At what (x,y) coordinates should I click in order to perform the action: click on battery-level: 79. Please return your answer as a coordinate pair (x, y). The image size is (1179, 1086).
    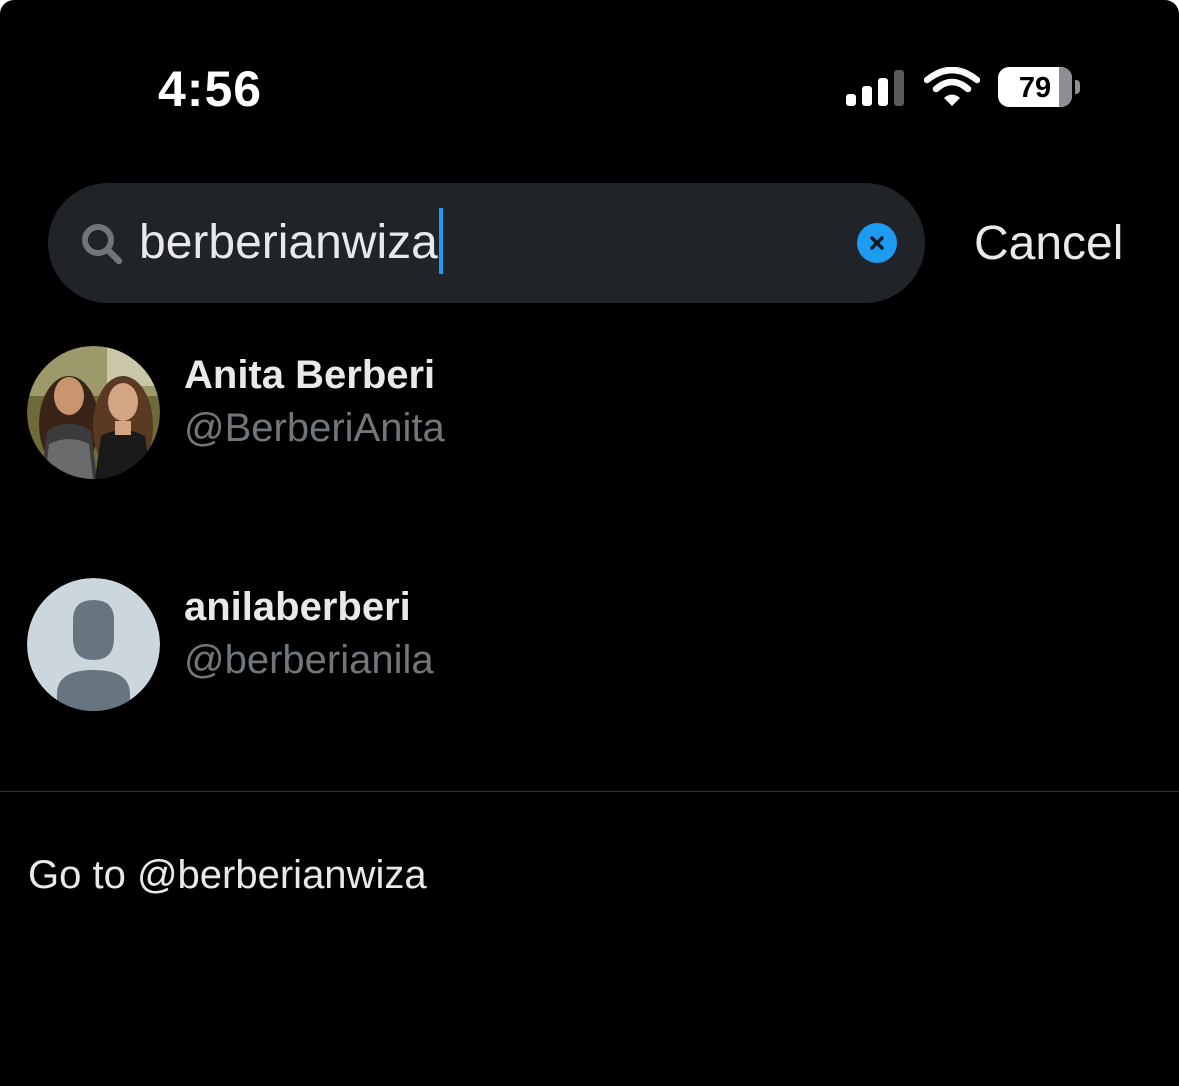
    Looking at the image, I should click on (1035, 88).